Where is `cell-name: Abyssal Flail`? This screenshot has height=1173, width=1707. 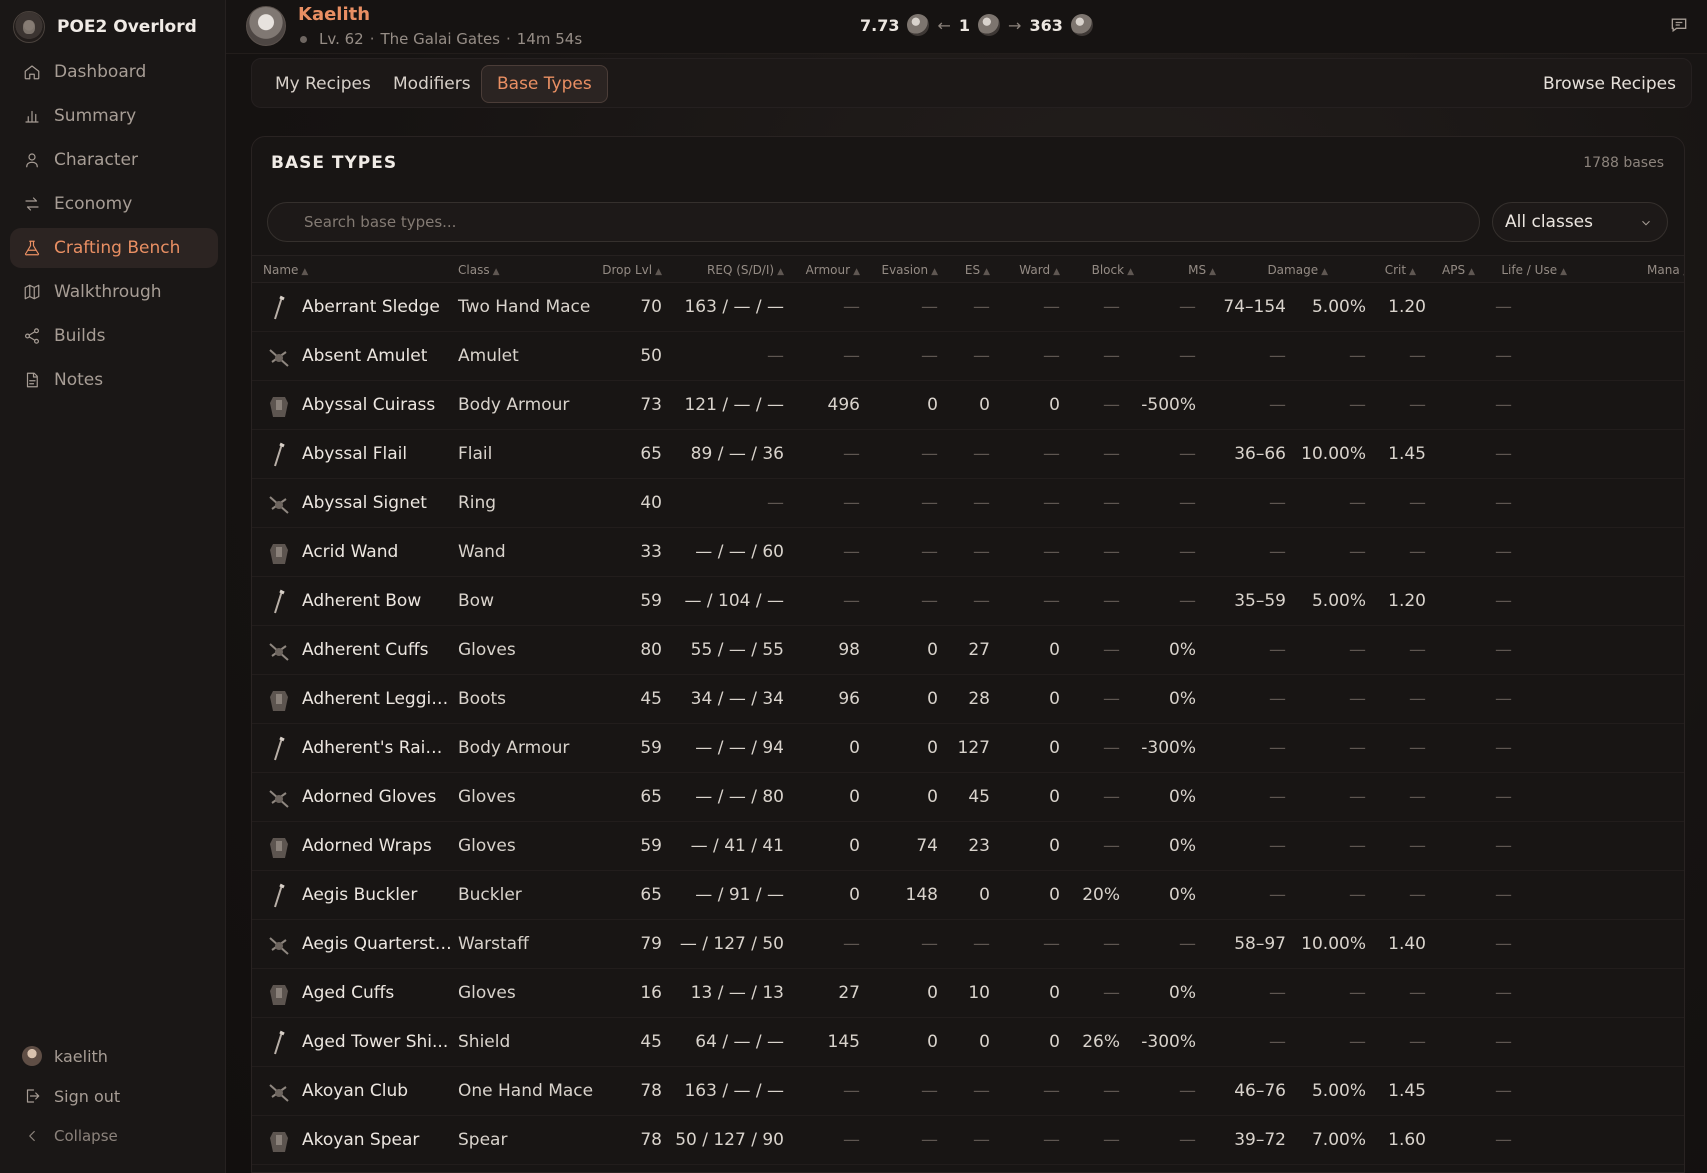
cell-name: Abyssal Flail is located at coordinates (377, 454).